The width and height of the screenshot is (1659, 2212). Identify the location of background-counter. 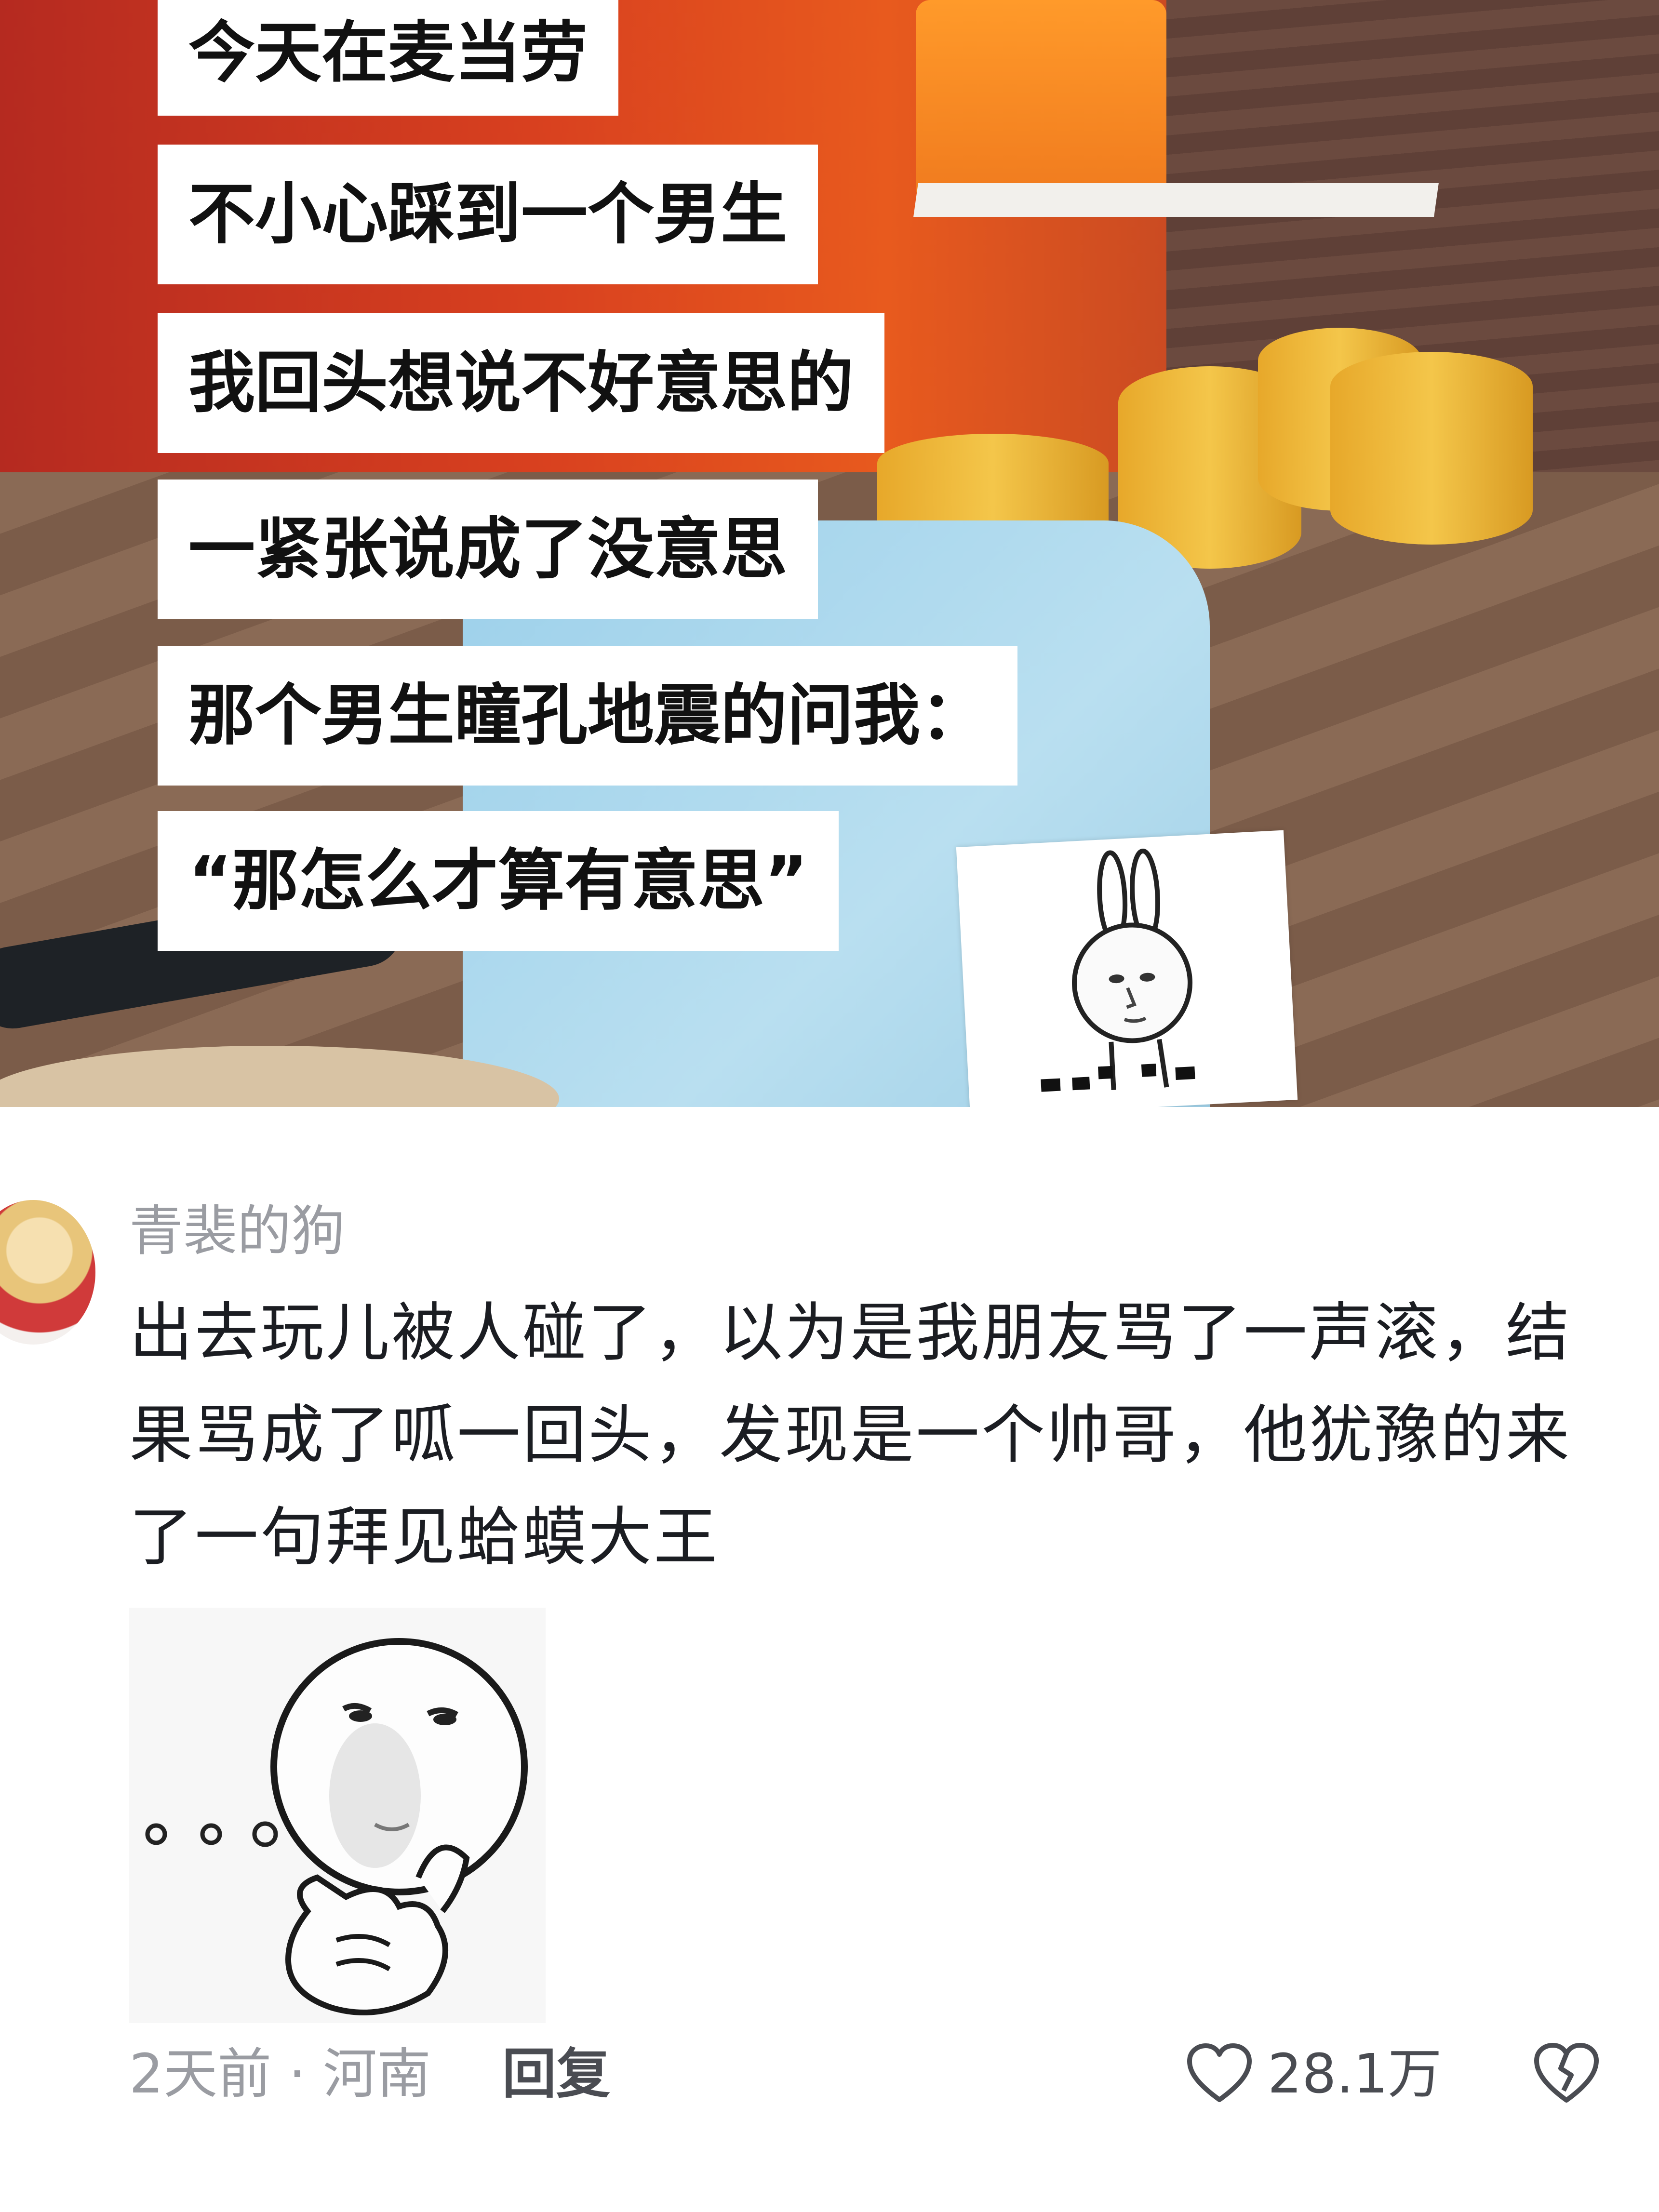
(1176, 200).